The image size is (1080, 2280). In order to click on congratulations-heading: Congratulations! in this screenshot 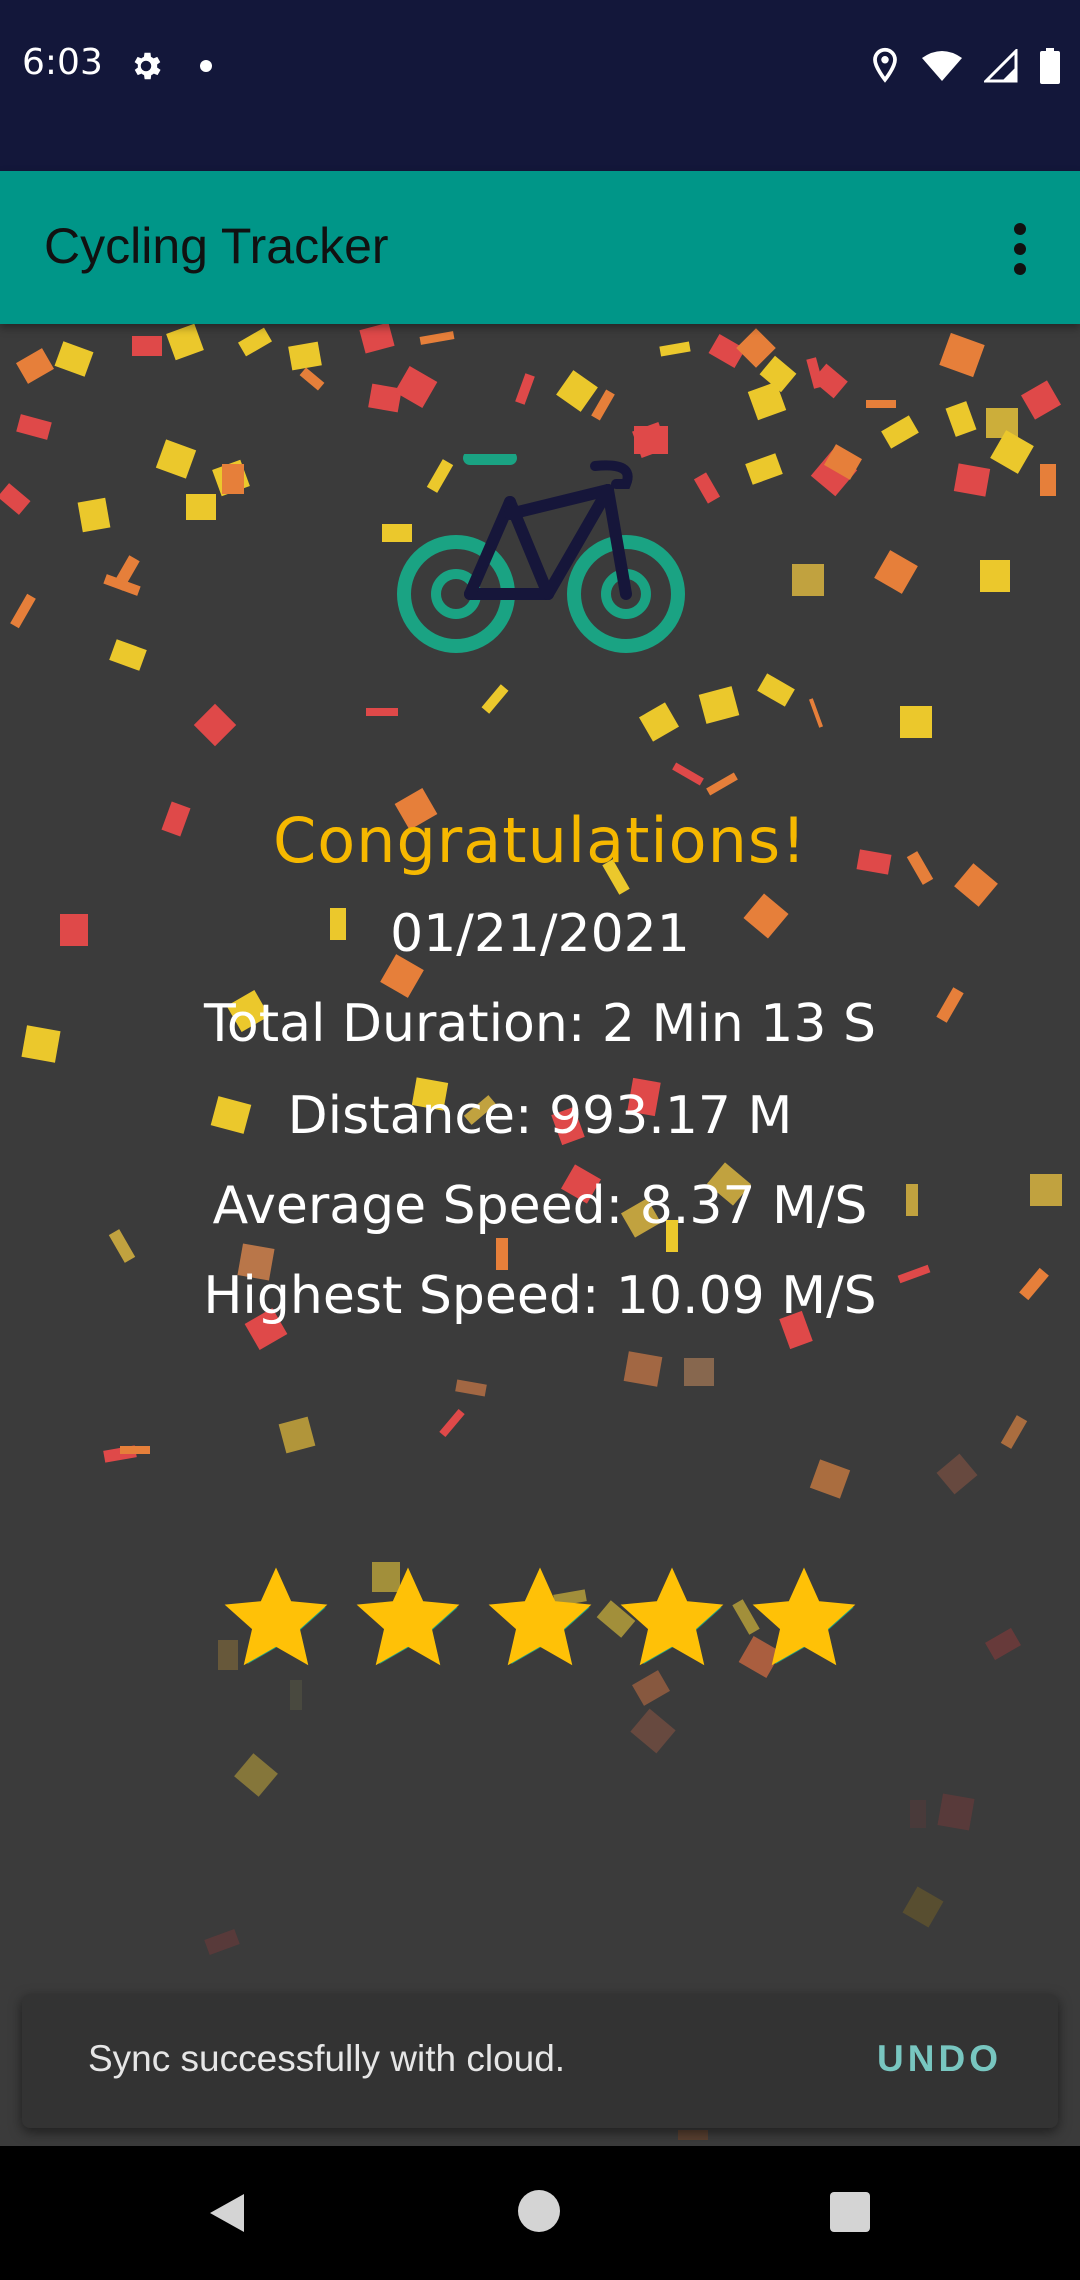, I will do `click(540, 840)`.